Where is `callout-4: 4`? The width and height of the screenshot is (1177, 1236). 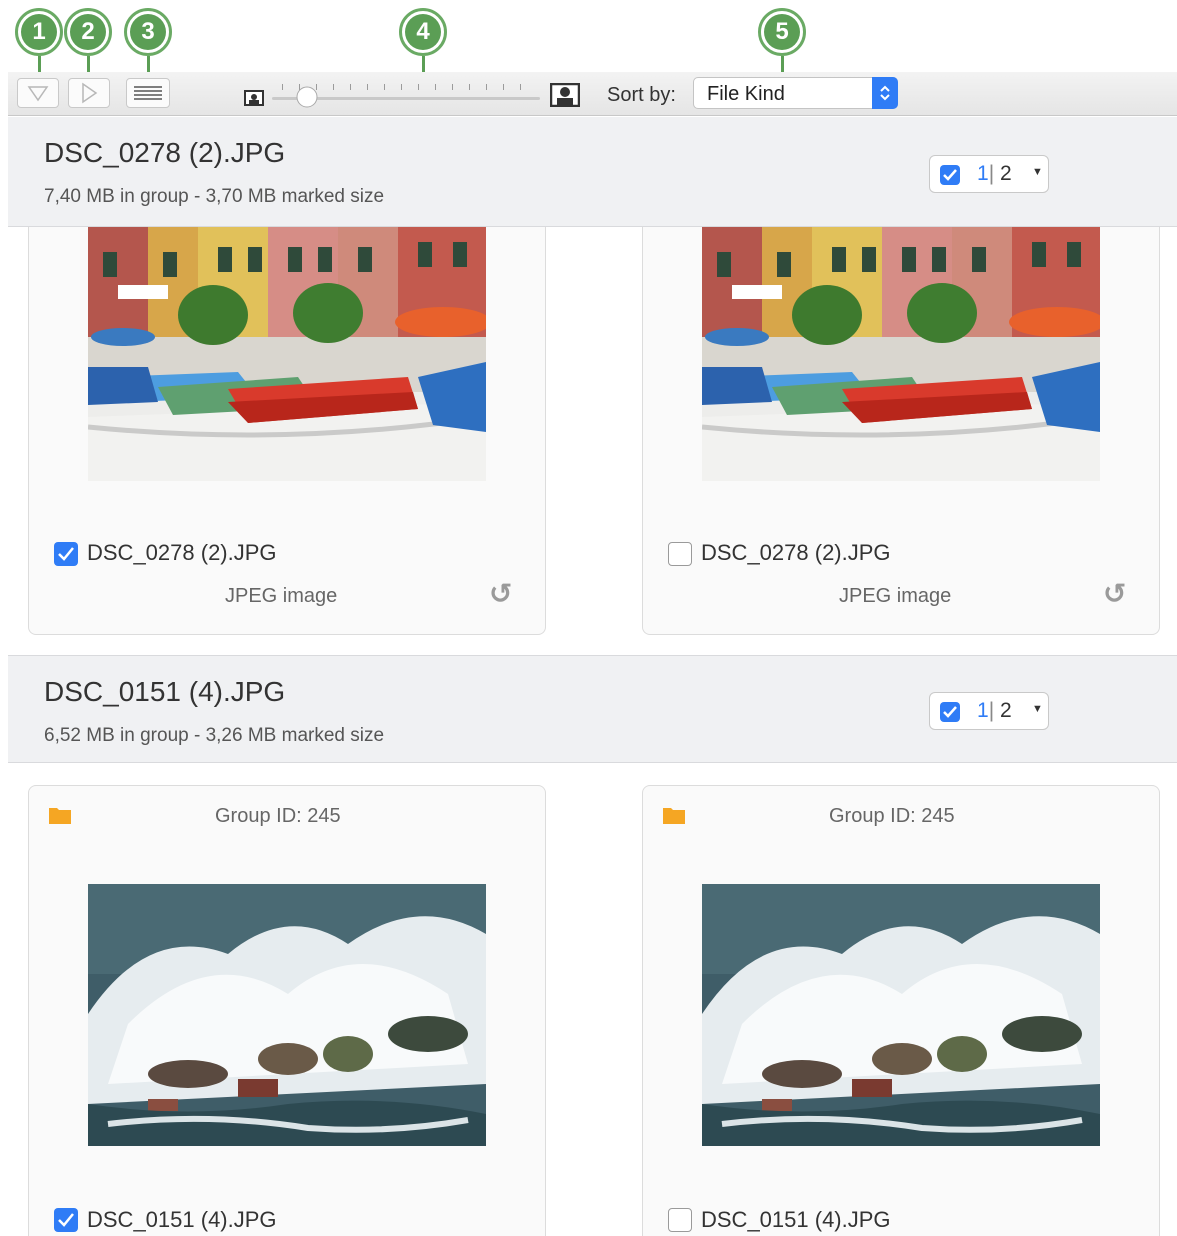 callout-4: 4 is located at coordinates (423, 32).